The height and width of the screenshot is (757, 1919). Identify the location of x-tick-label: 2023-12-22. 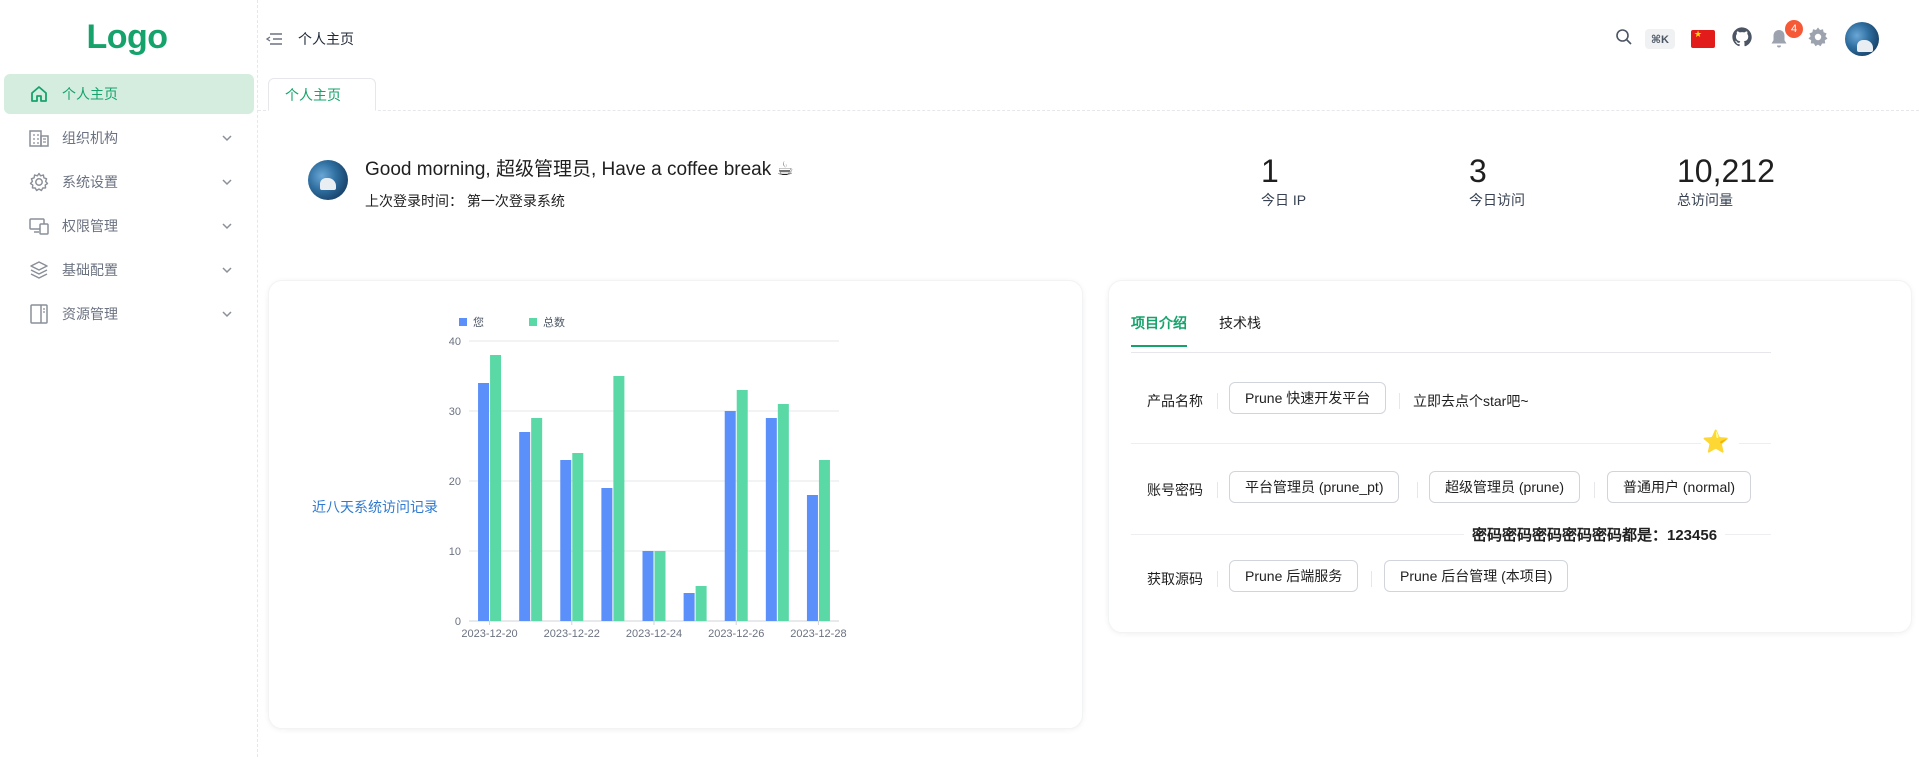
(572, 634).